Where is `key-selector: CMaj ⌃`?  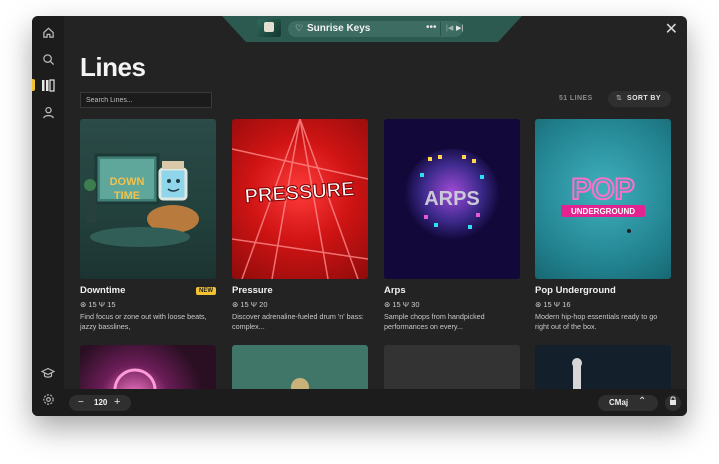
key-selector: CMaj ⌃ is located at coordinates (628, 403).